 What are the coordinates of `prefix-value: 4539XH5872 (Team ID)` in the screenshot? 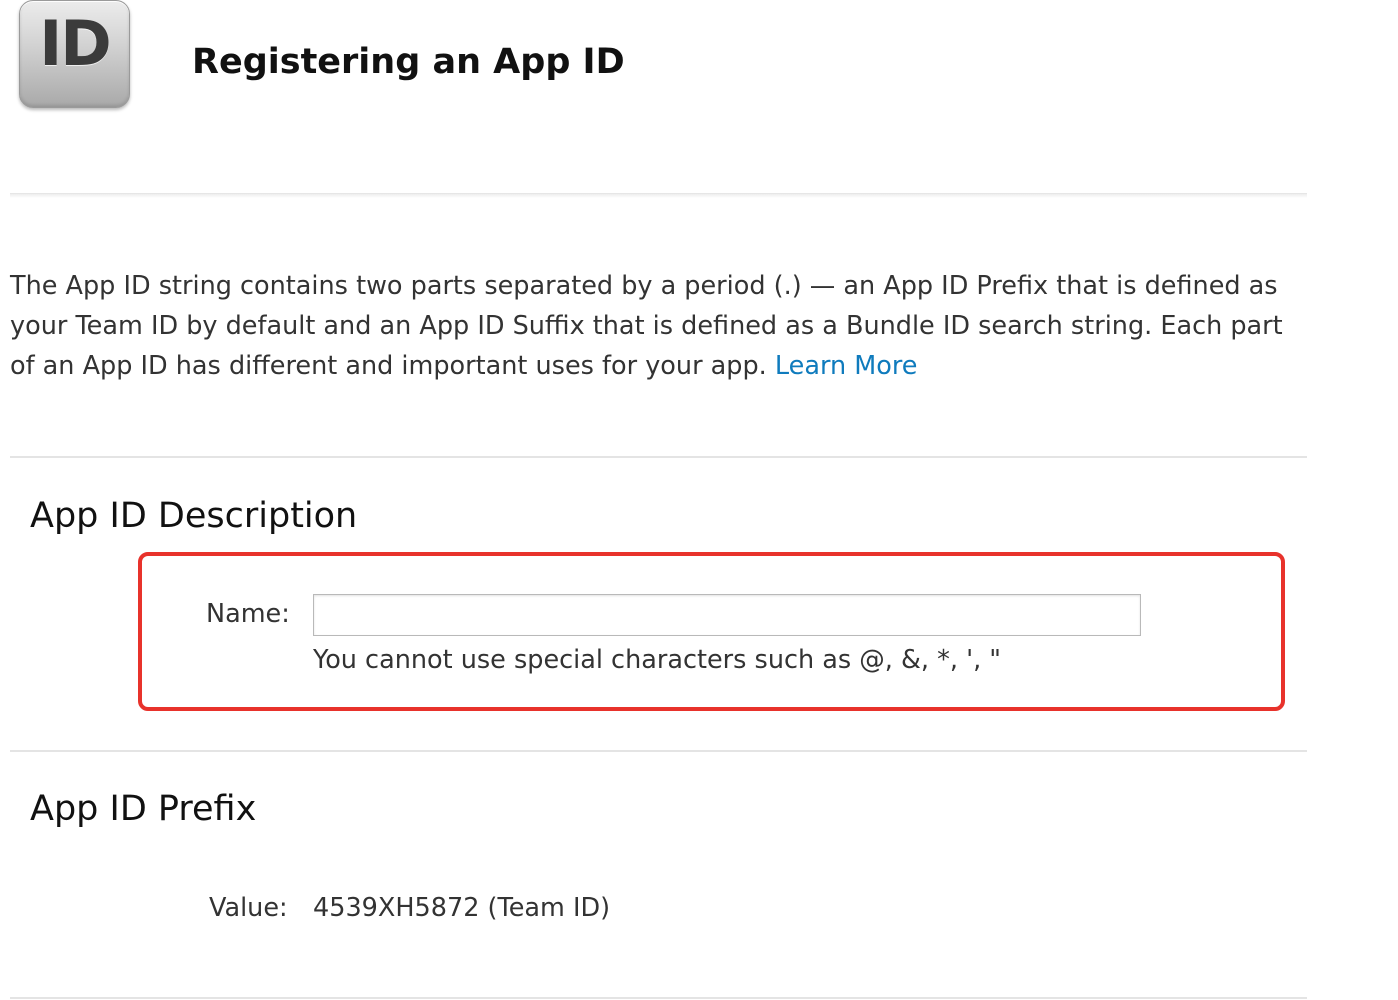 It's located at (462, 908).